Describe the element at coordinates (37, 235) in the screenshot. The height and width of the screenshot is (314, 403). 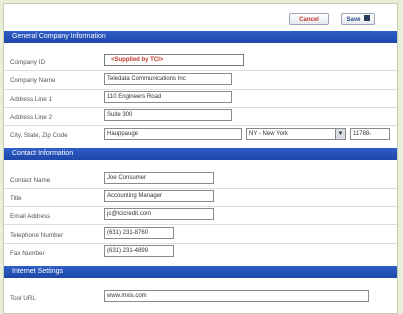
I see `telephone-label: Telephone Number` at that location.